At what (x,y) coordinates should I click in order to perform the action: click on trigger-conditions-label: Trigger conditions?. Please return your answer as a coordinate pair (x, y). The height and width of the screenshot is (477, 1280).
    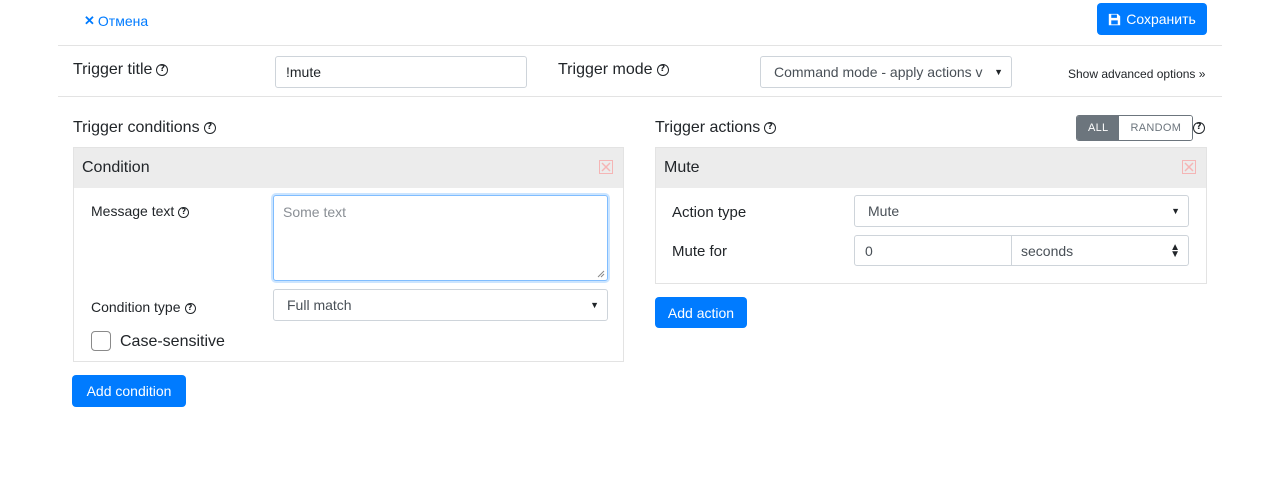
    Looking at the image, I should click on (144, 128).